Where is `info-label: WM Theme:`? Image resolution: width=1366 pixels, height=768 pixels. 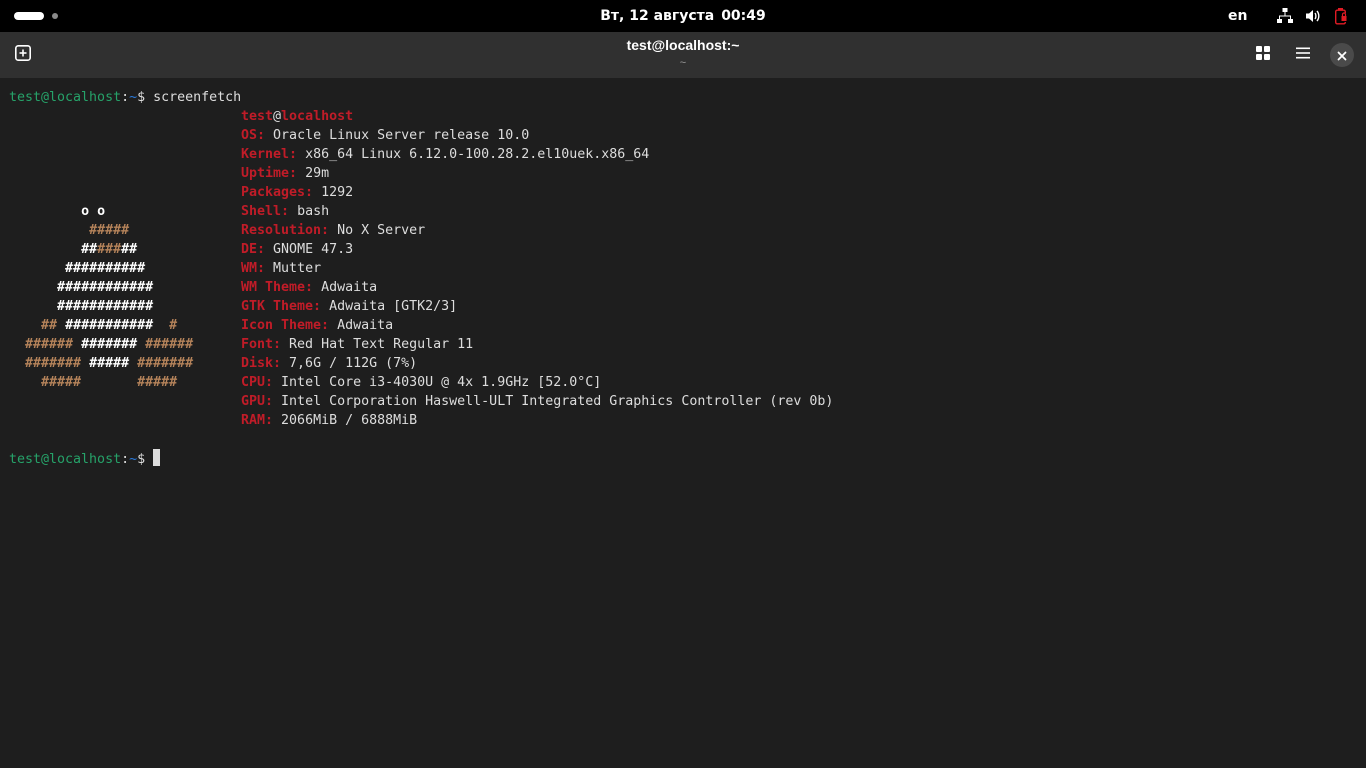
info-label: WM Theme: is located at coordinates (277, 287).